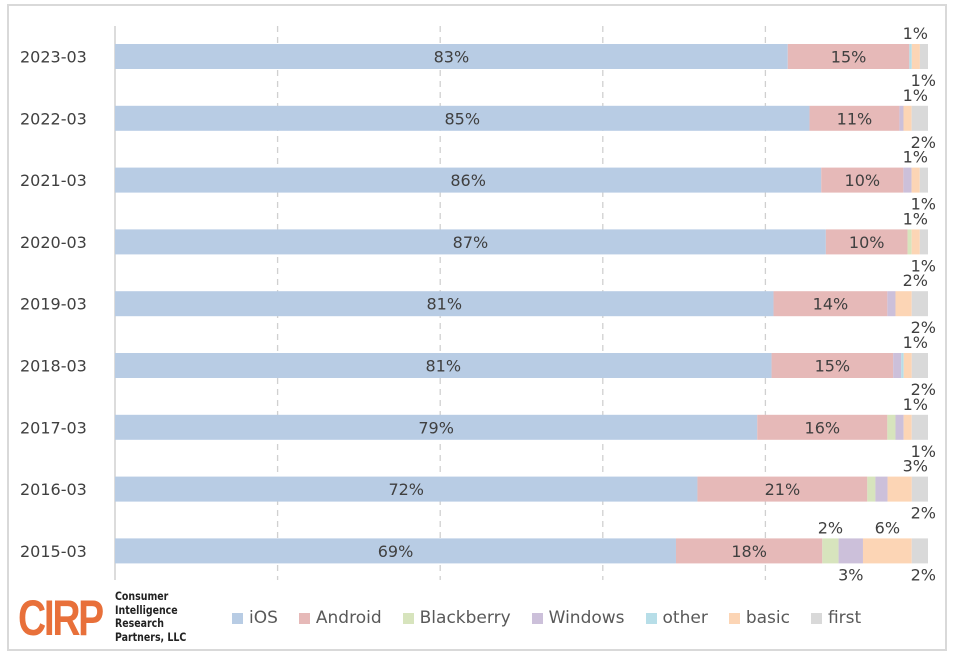 The width and height of the screenshot is (956, 661). Describe the element at coordinates (139, 623) in the screenshot. I see `logo-name-line: Research` at that location.